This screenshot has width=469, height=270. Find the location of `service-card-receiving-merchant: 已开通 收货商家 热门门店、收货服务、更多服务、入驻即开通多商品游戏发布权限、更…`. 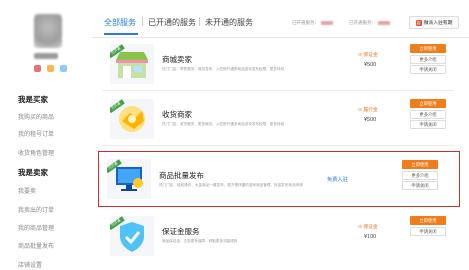

service-card-receiving-merchant: 已开通 收货商家 热门门店、收货服务、更多服务、入驻即开通多商品游戏发布权限、更… is located at coordinates (278, 118).